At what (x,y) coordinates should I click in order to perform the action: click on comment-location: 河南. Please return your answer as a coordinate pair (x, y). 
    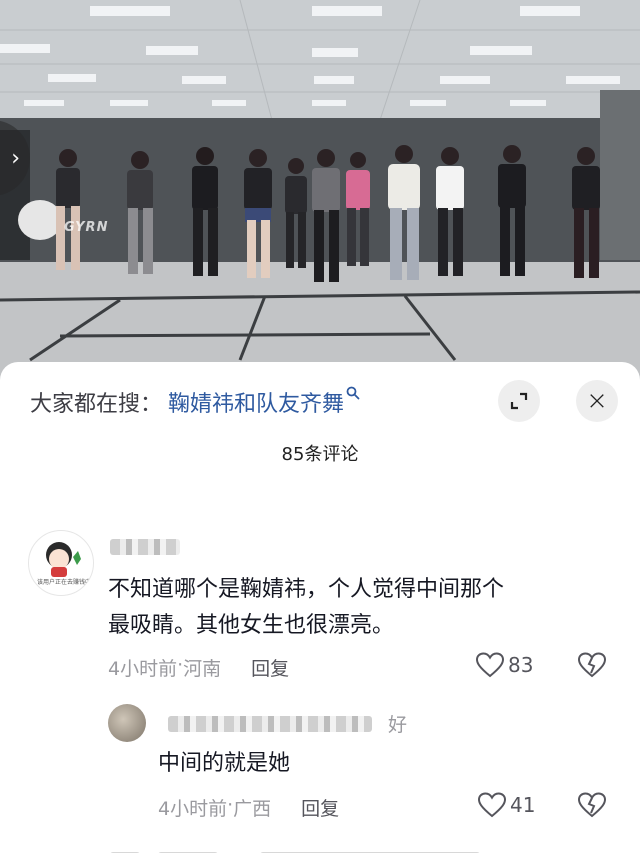
    Looking at the image, I should click on (202, 669).